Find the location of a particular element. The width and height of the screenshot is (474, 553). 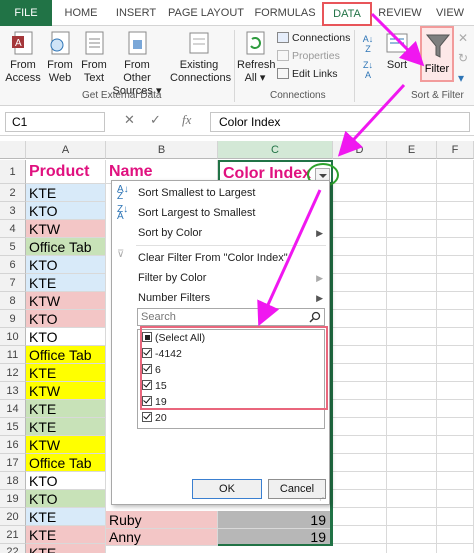

arrow-dropdown-to-list is located at coordinates (289, 258).